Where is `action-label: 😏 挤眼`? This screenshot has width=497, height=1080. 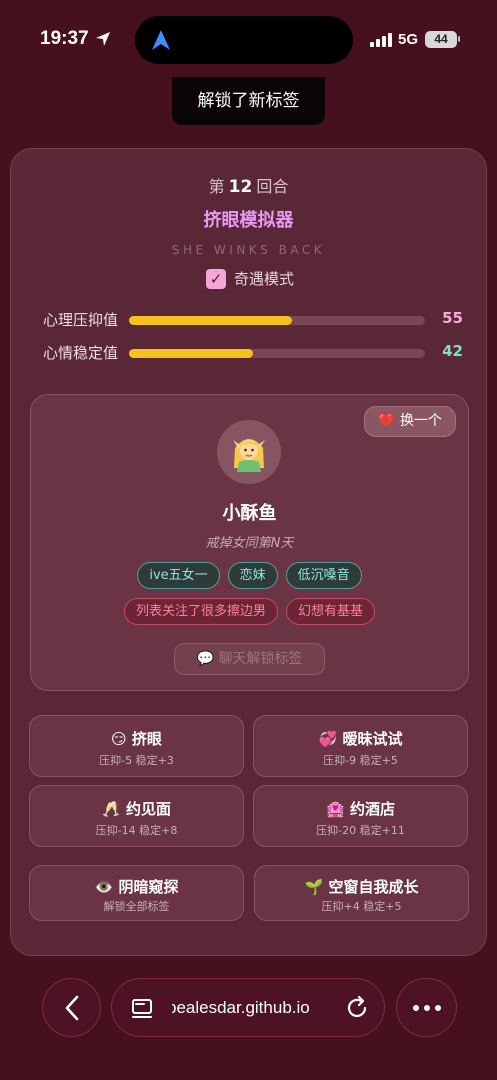
action-label: 😏 挤眼 is located at coordinates (136, 739).